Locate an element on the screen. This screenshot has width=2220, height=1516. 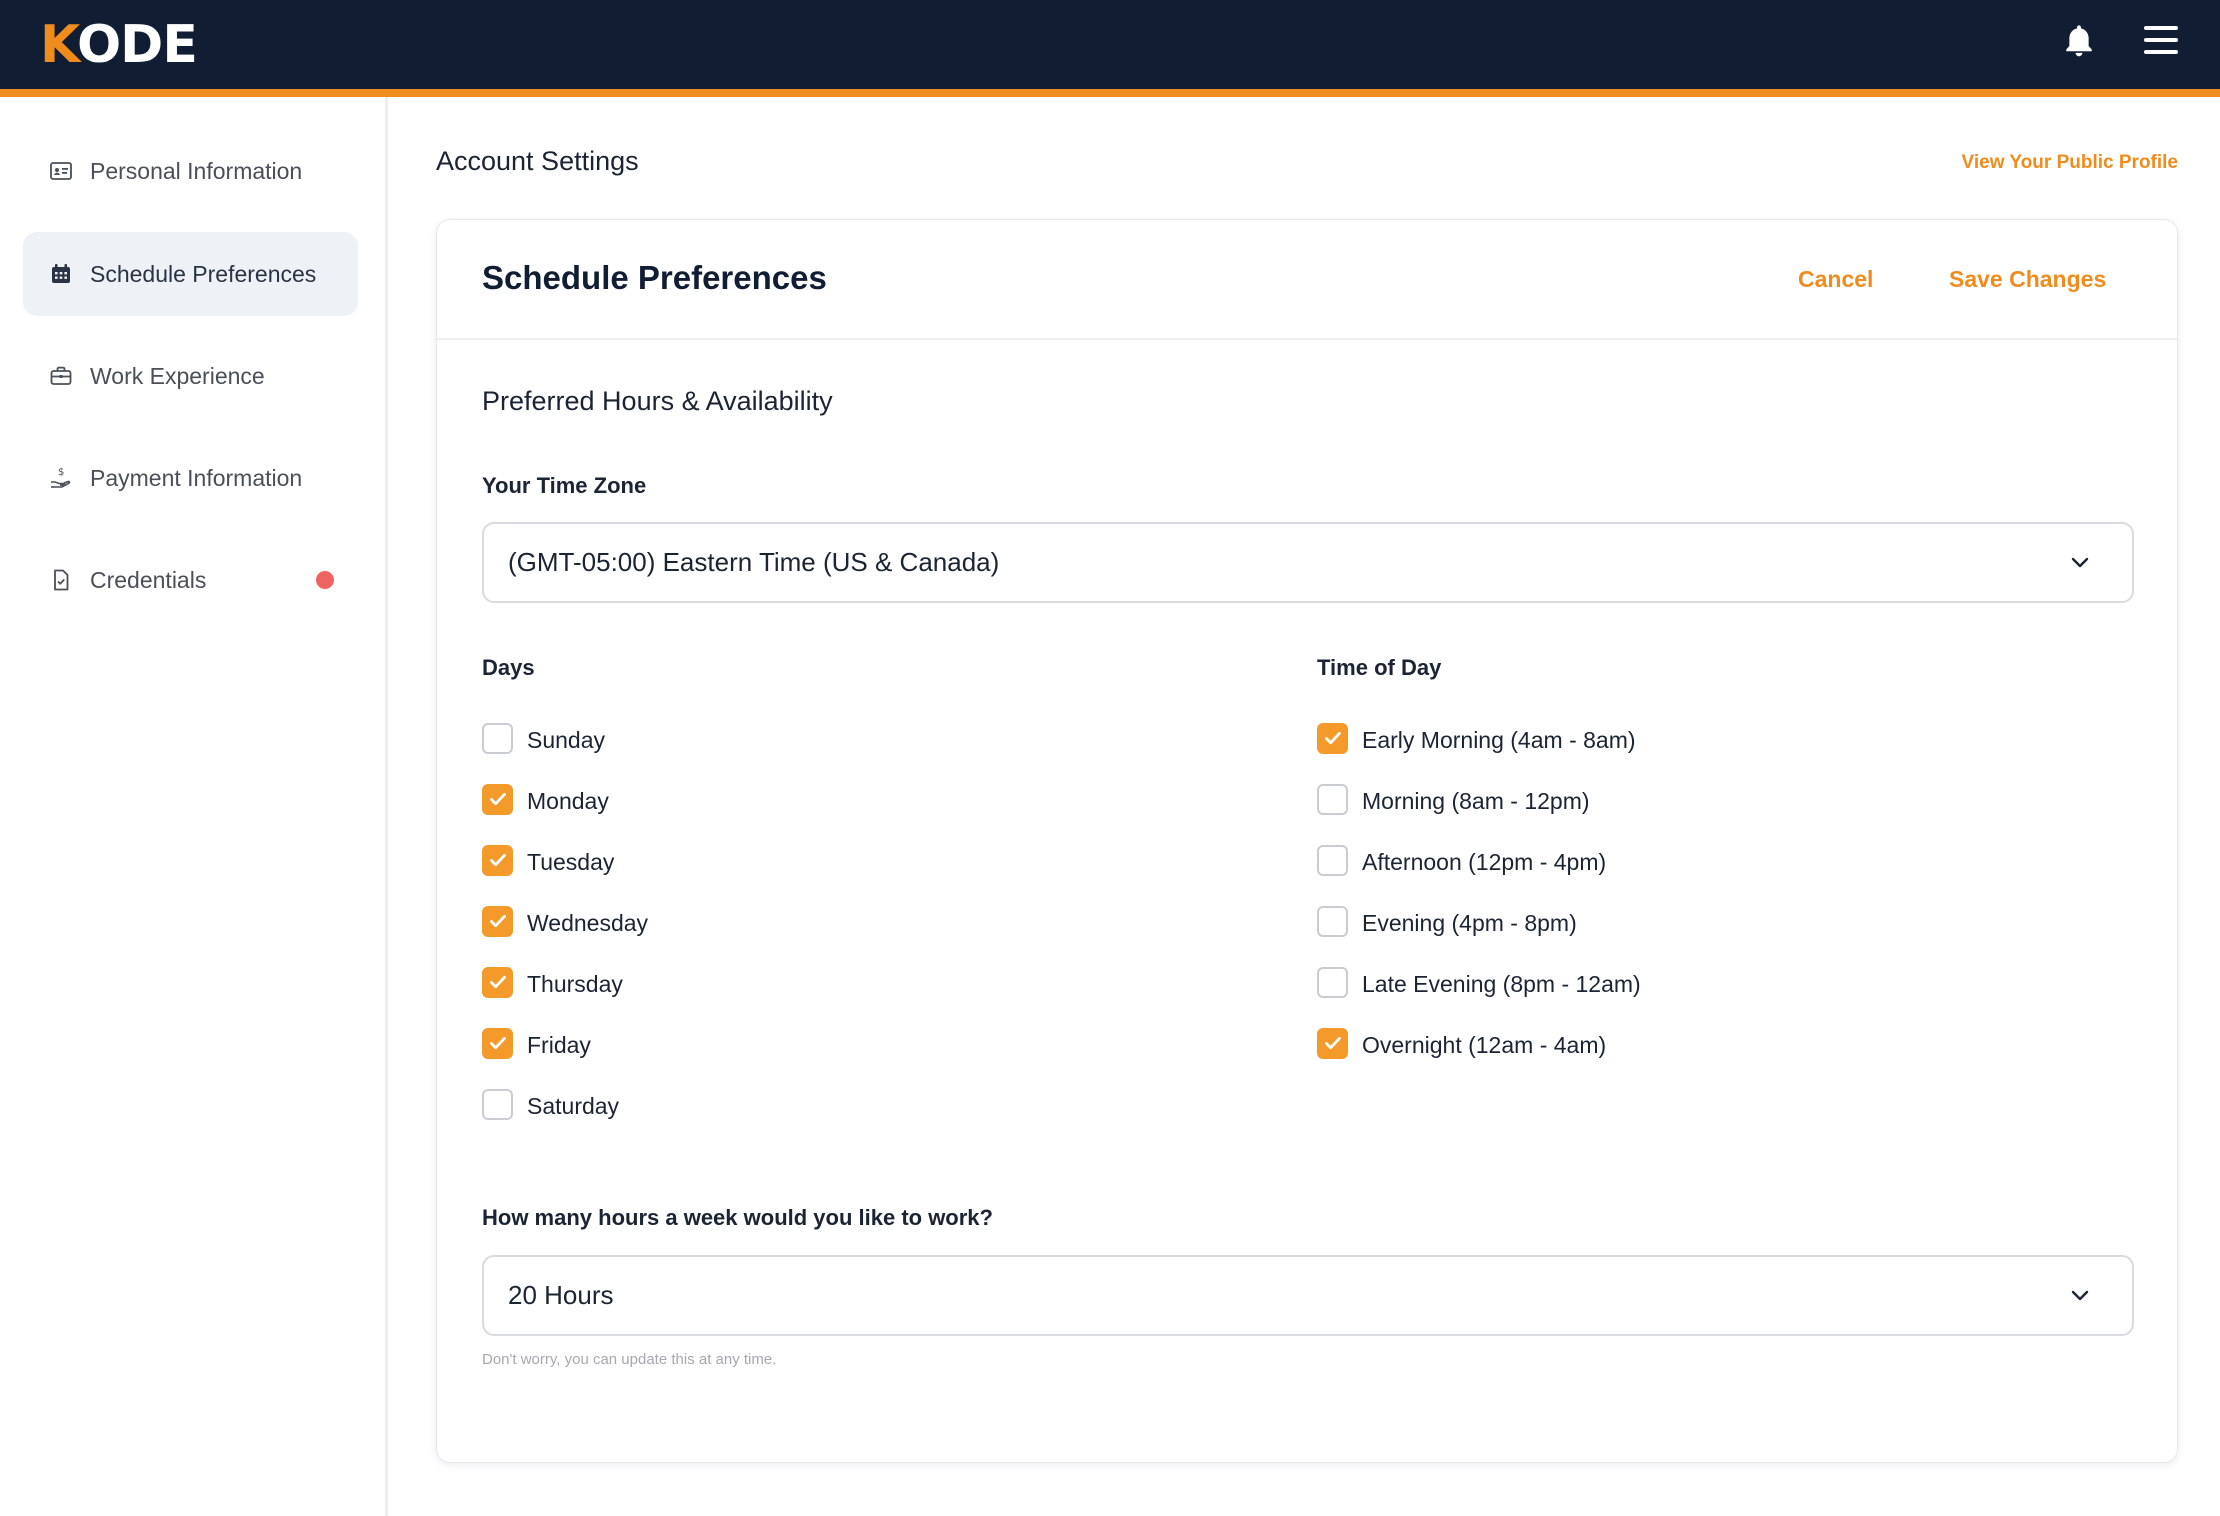
id-card-icon is located at coordinates (61, 171).